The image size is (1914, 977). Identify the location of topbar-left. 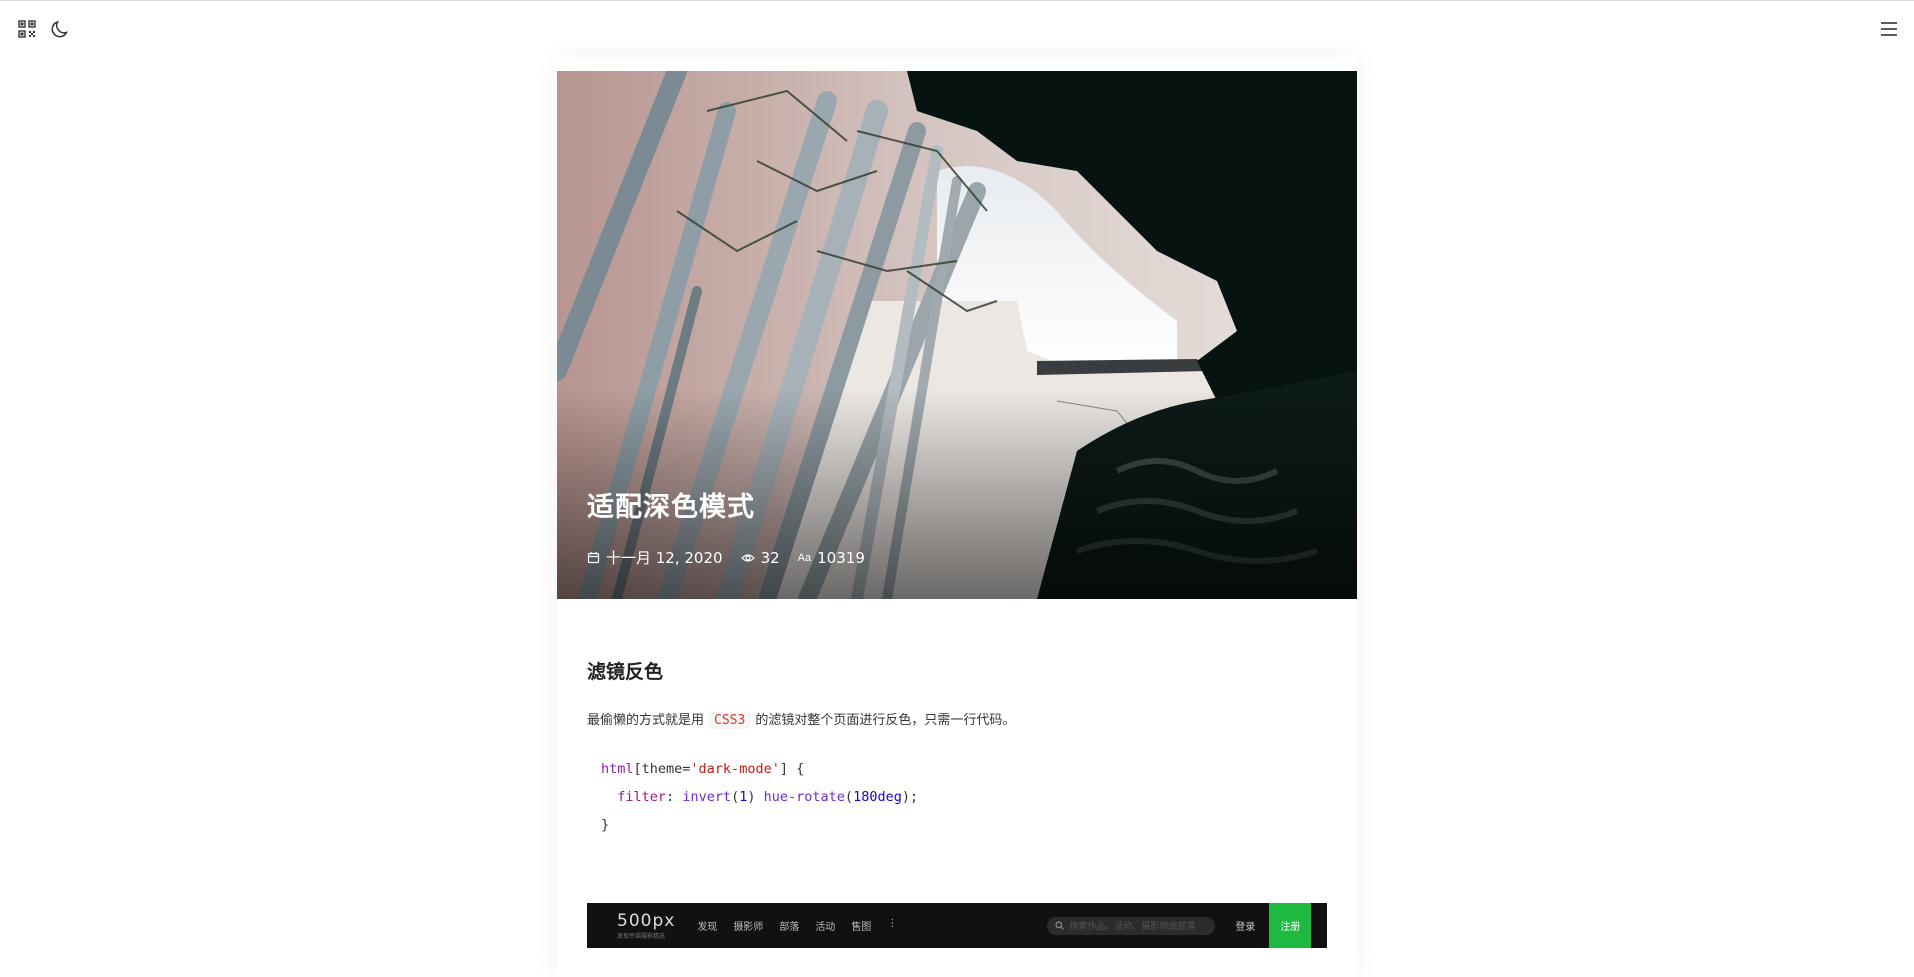
(44, 29).